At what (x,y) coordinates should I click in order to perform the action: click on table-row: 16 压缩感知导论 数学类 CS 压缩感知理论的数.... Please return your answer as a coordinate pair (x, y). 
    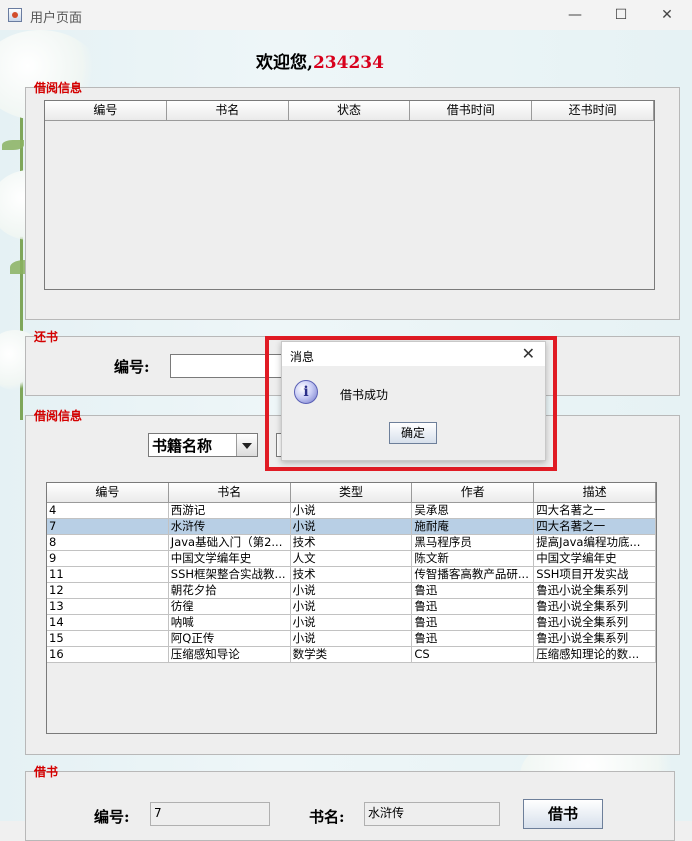
    Looking at the image, I should click on (351, 655).